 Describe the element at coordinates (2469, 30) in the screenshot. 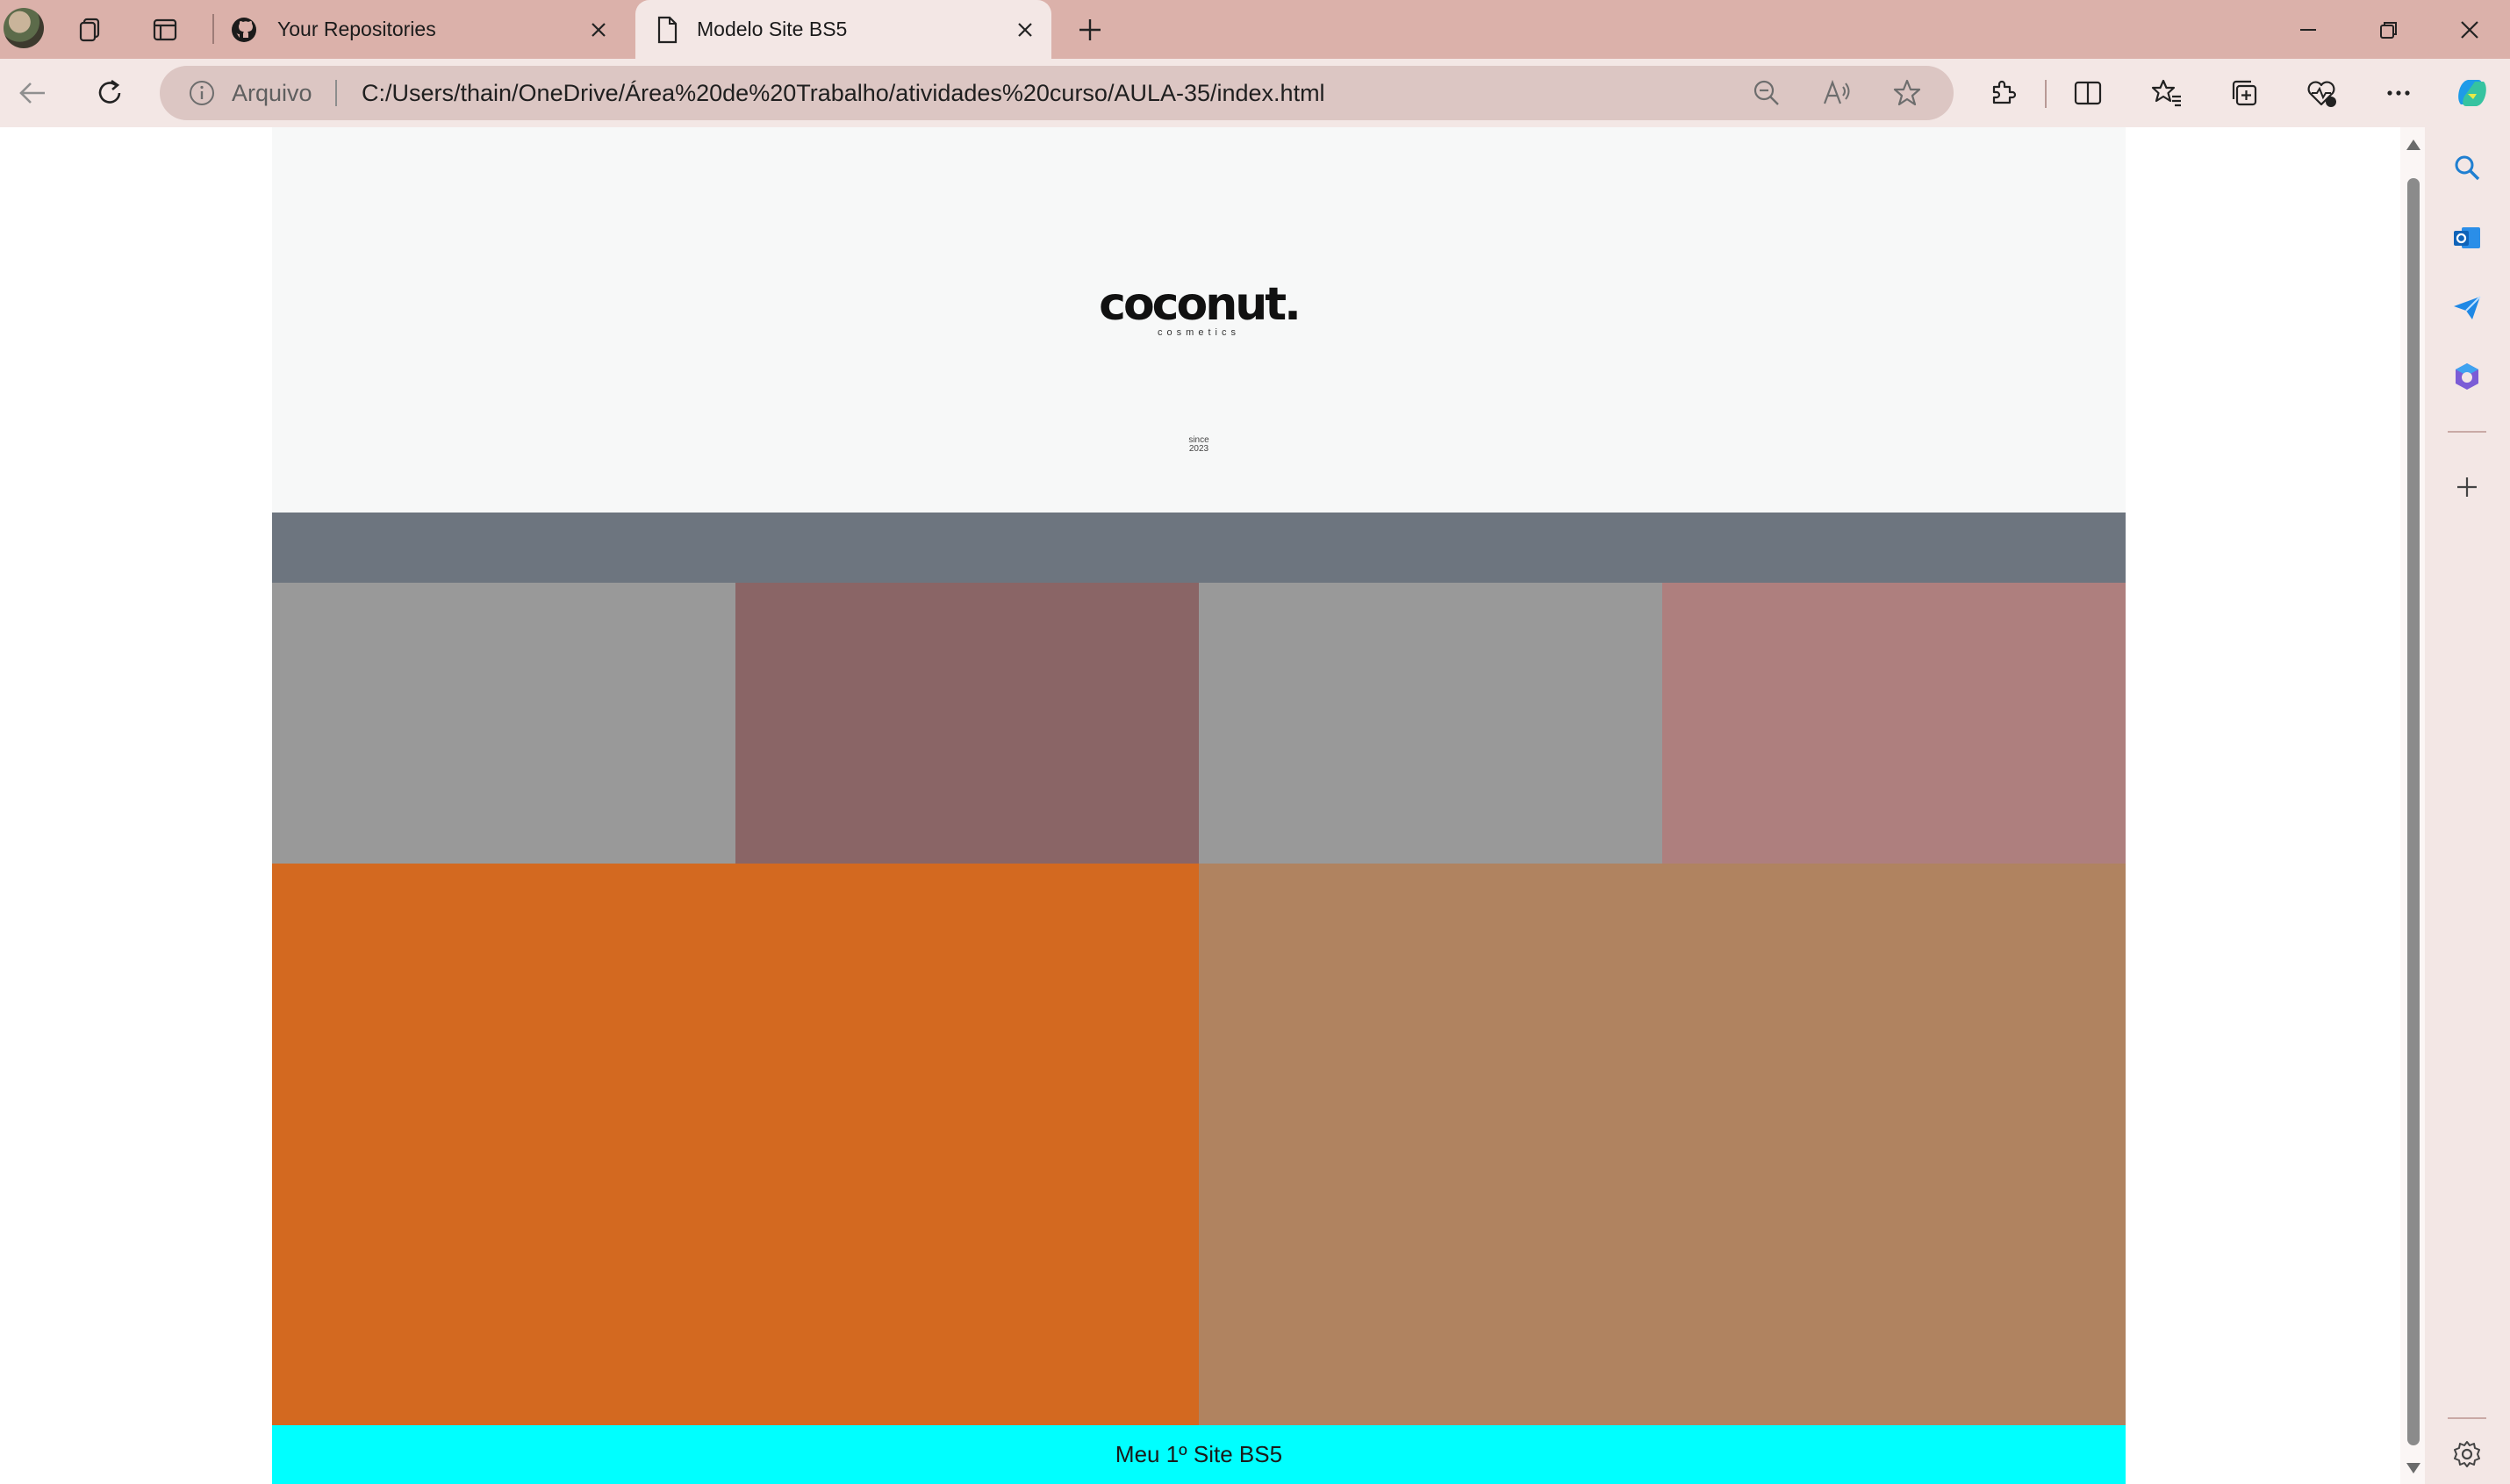

I see `close-window-button` at that location.